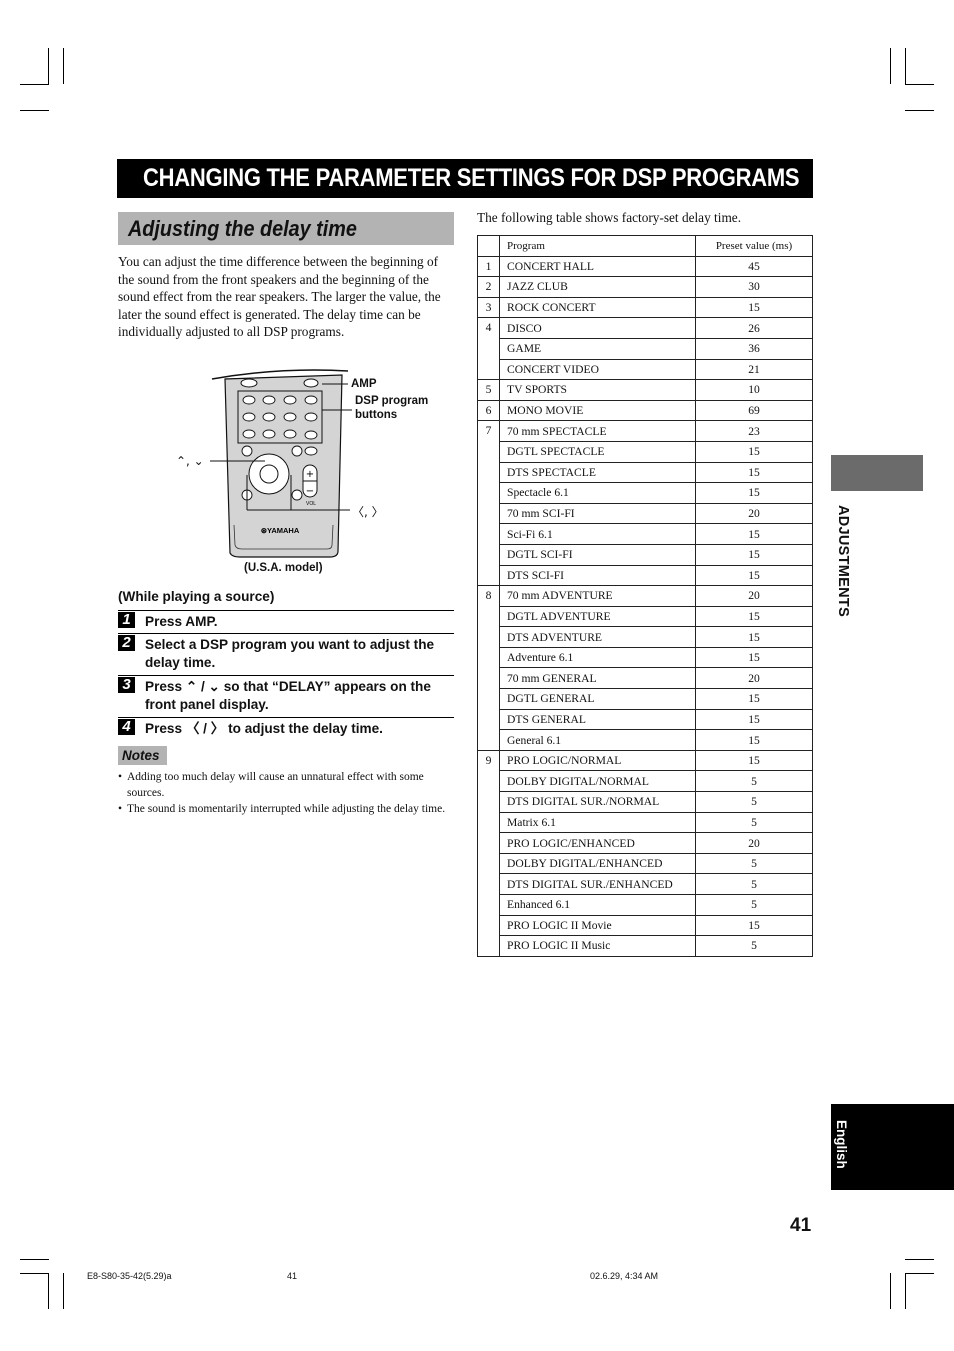 Image resolution: width=954 pixels, height=1351 pixels. What do you see at coordinates (129, 1276) in the screenshot?
I see `footer-file-code: E8-S80-35-42(5.29)a` at bounding box center [129, 1276].